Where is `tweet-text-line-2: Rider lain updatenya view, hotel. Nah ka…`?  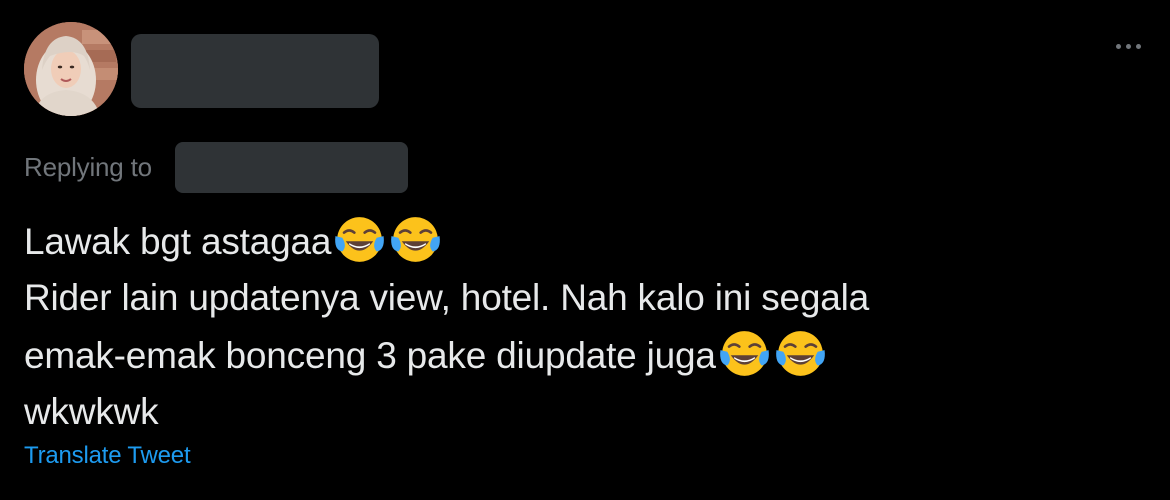 tweet-text-line-2: Rider lain updatenya view, hotel. Nah ka… is located at coordinates (447, 297).